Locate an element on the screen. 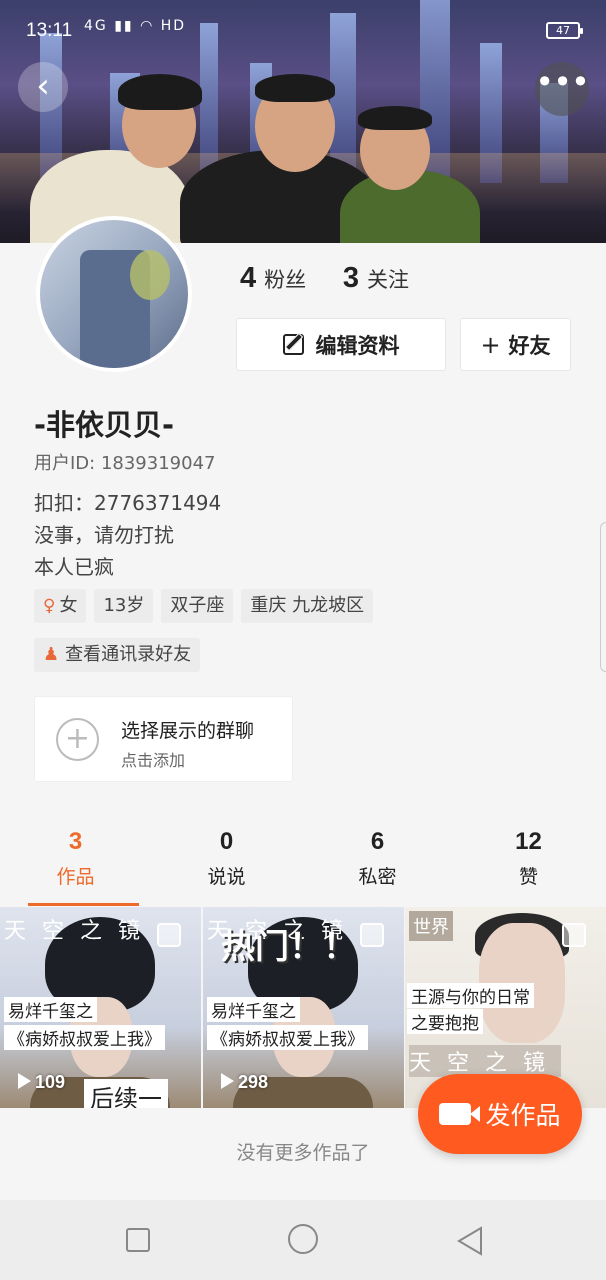 The width and height of the screenshot is (606, 1280). group-card-subtitle: 点击添加 is located at coordinates (153, 760).